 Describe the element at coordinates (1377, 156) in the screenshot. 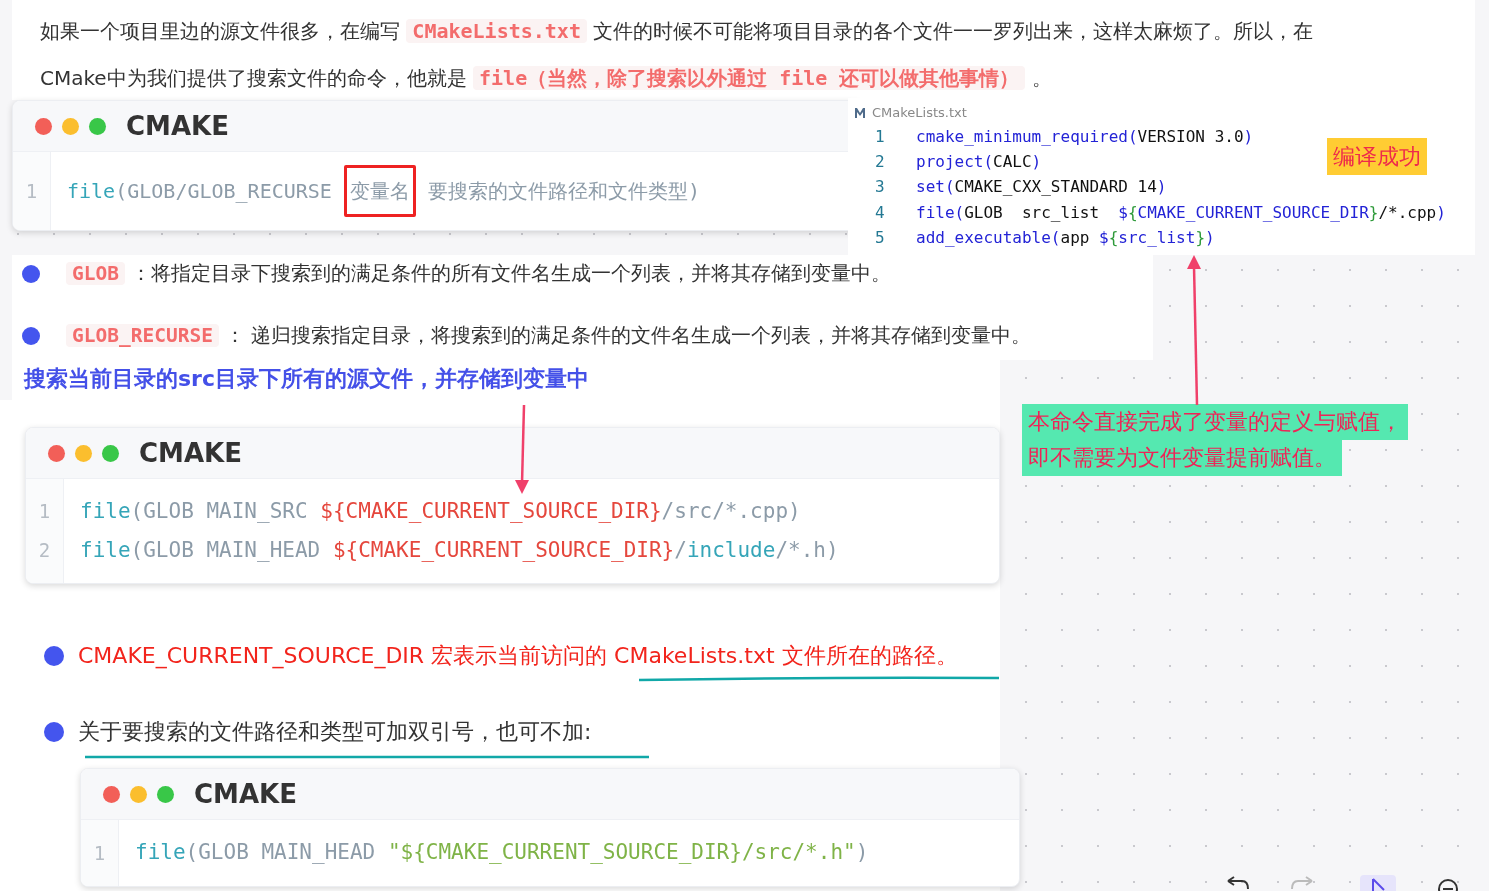

I see `status-label: 编译成功` at that location.